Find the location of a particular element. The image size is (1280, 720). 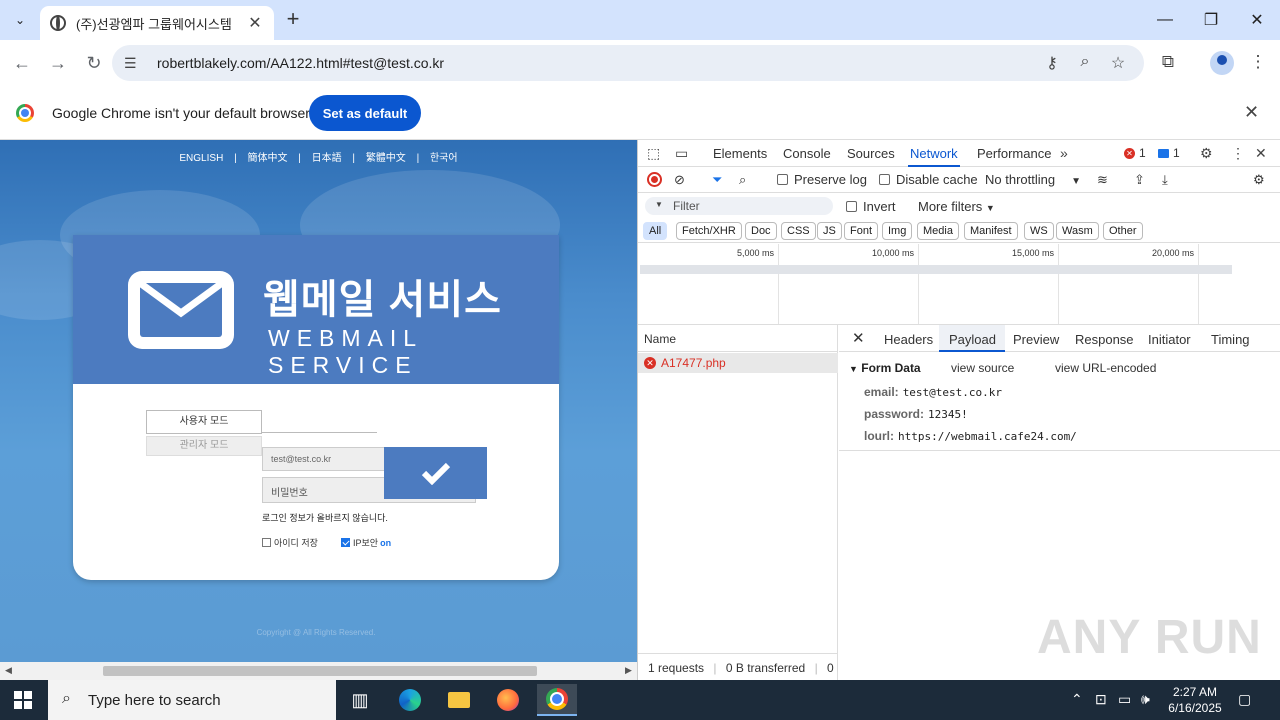

export-har-icon: ⤓ is located at coordinates (1165, 180).